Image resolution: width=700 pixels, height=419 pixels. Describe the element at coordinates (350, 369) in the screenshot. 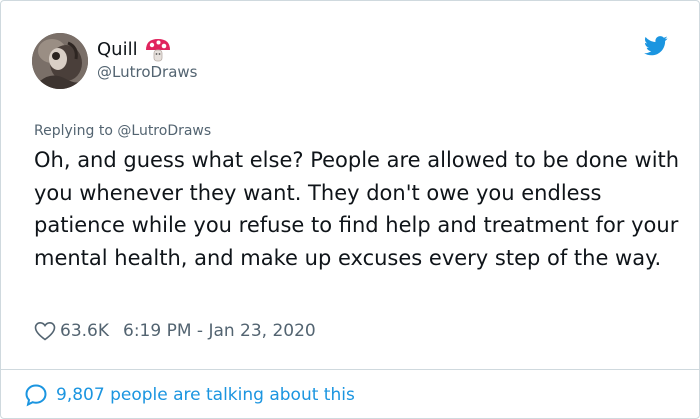

I see `footer-divider` at that location.